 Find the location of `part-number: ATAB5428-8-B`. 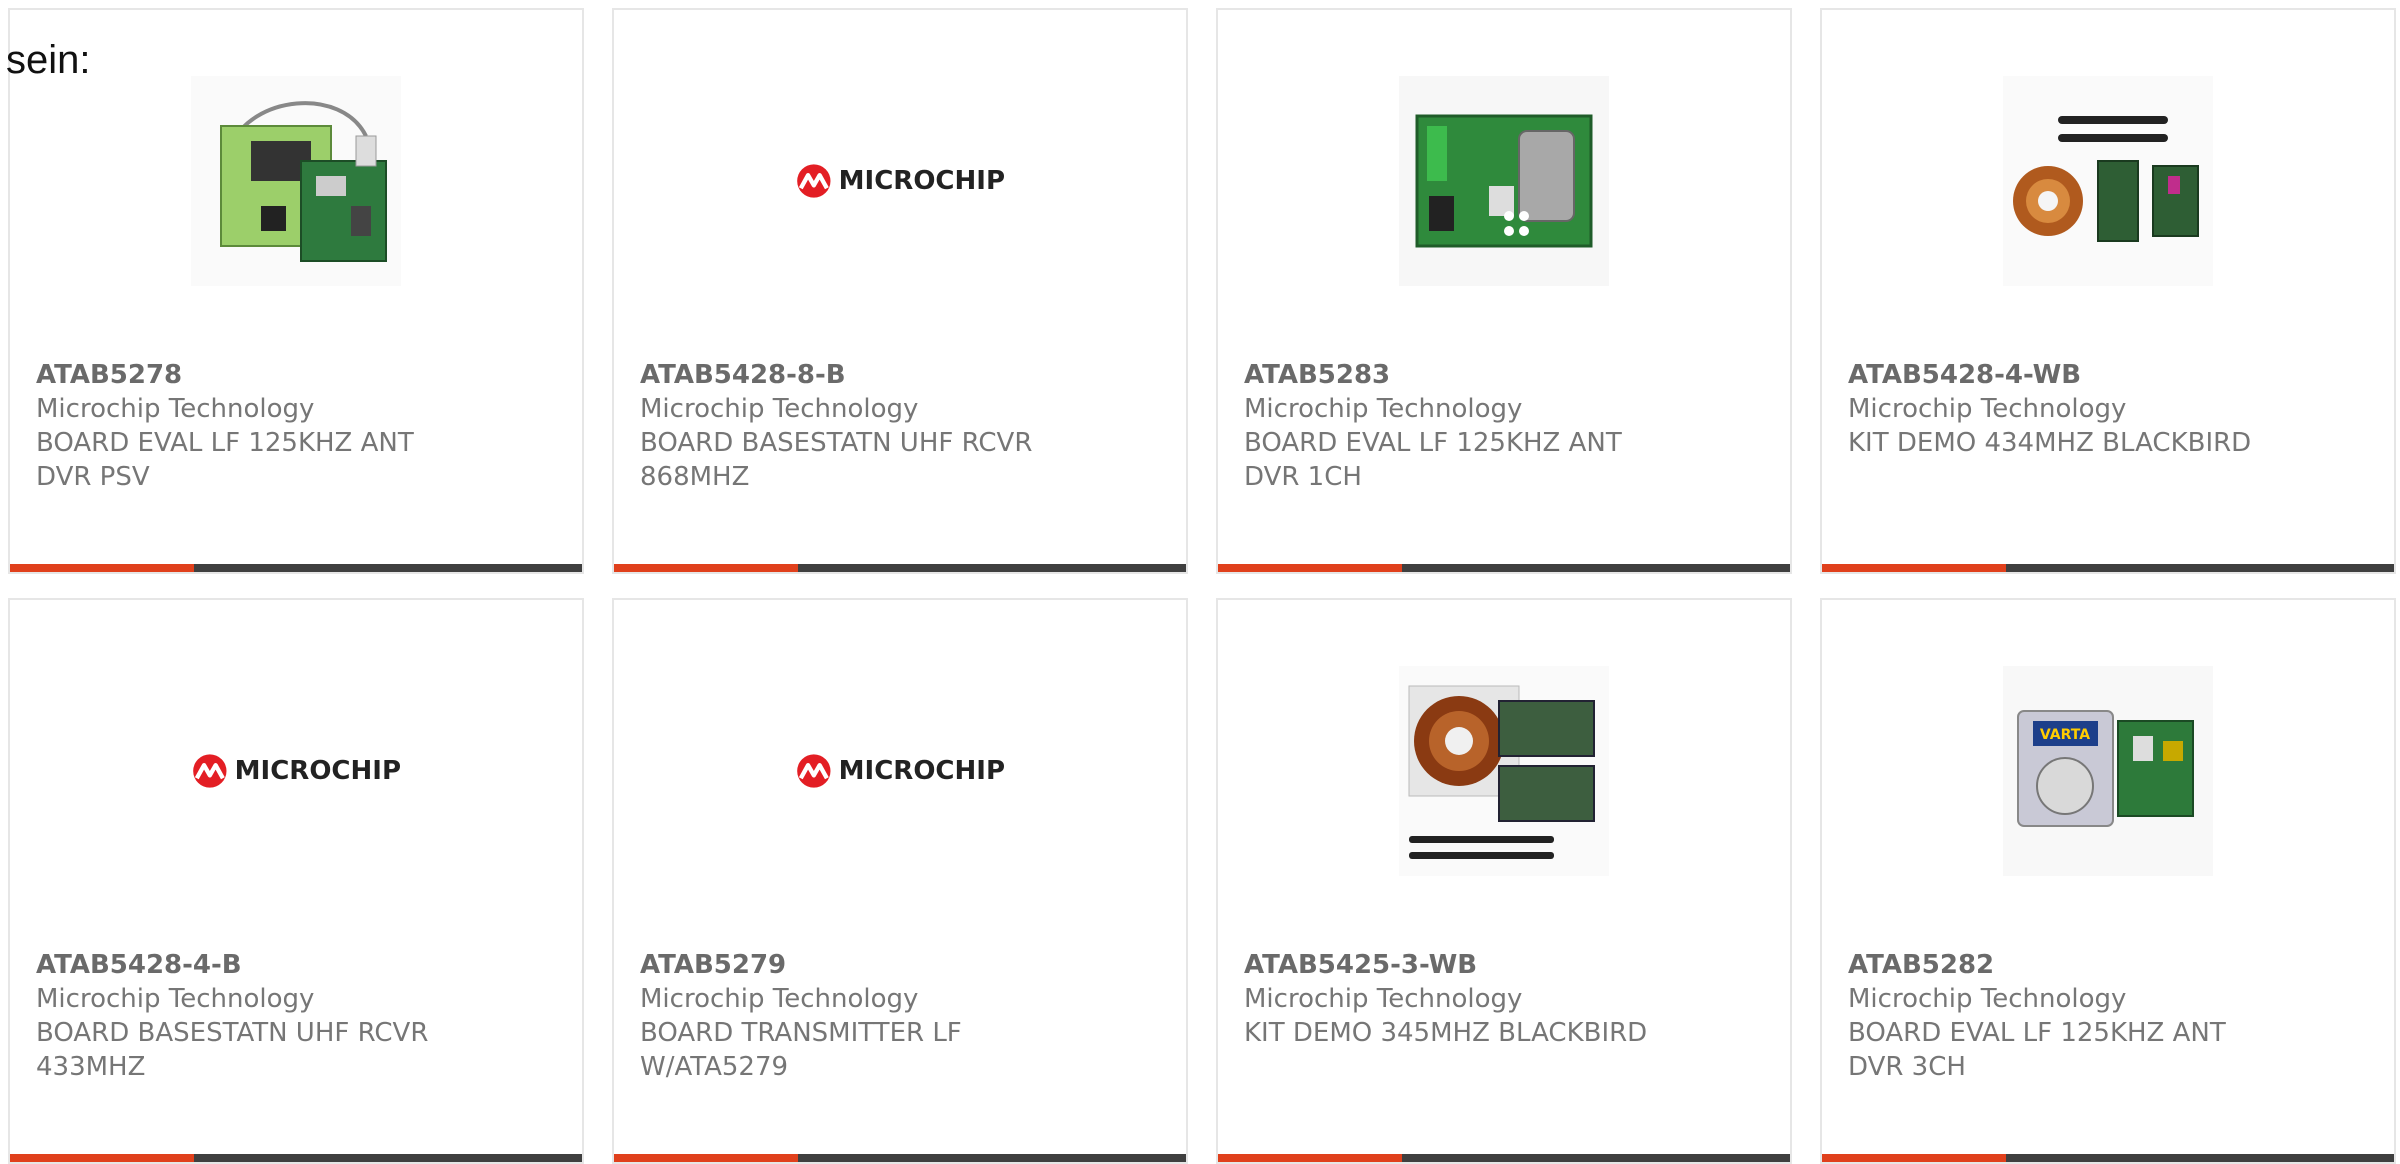

part-number: ATAB5428-8-B is located at coordinates (903, 375).